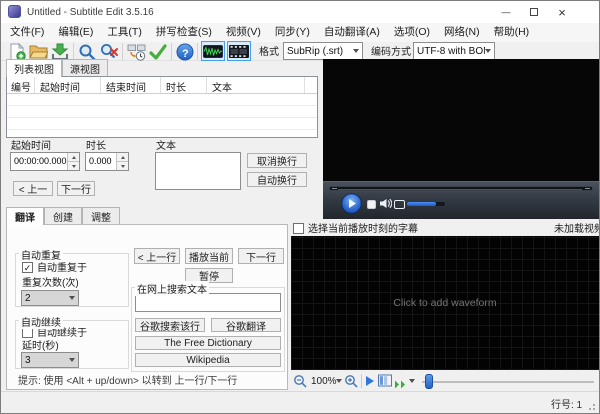 The width and height of the screenshot is (600, 414). What do you see at coordinates (107, 161) in the screenshot?
I see `duration-spinner: 0.000` at bounding box center [107, 161].